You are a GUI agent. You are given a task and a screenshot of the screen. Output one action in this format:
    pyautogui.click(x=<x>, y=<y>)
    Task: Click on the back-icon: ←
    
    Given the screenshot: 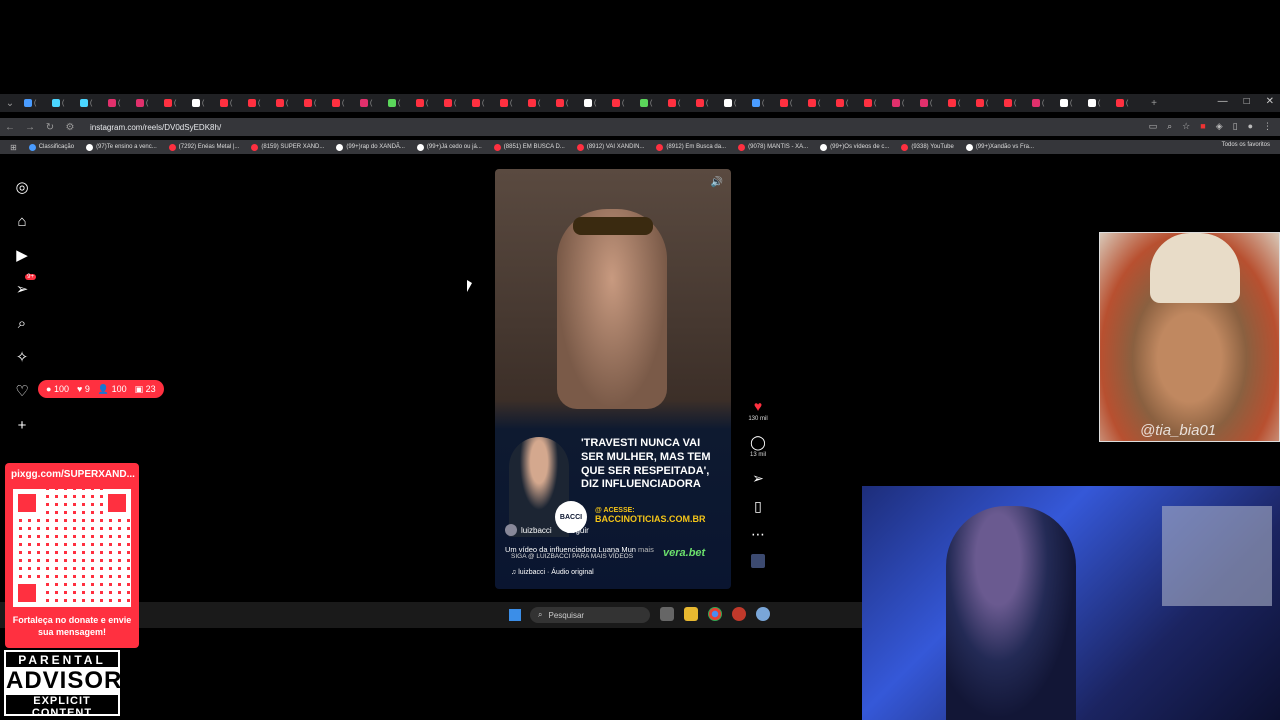 What is the action you would take?
    pyautogui.click(x=10, y=127)
    